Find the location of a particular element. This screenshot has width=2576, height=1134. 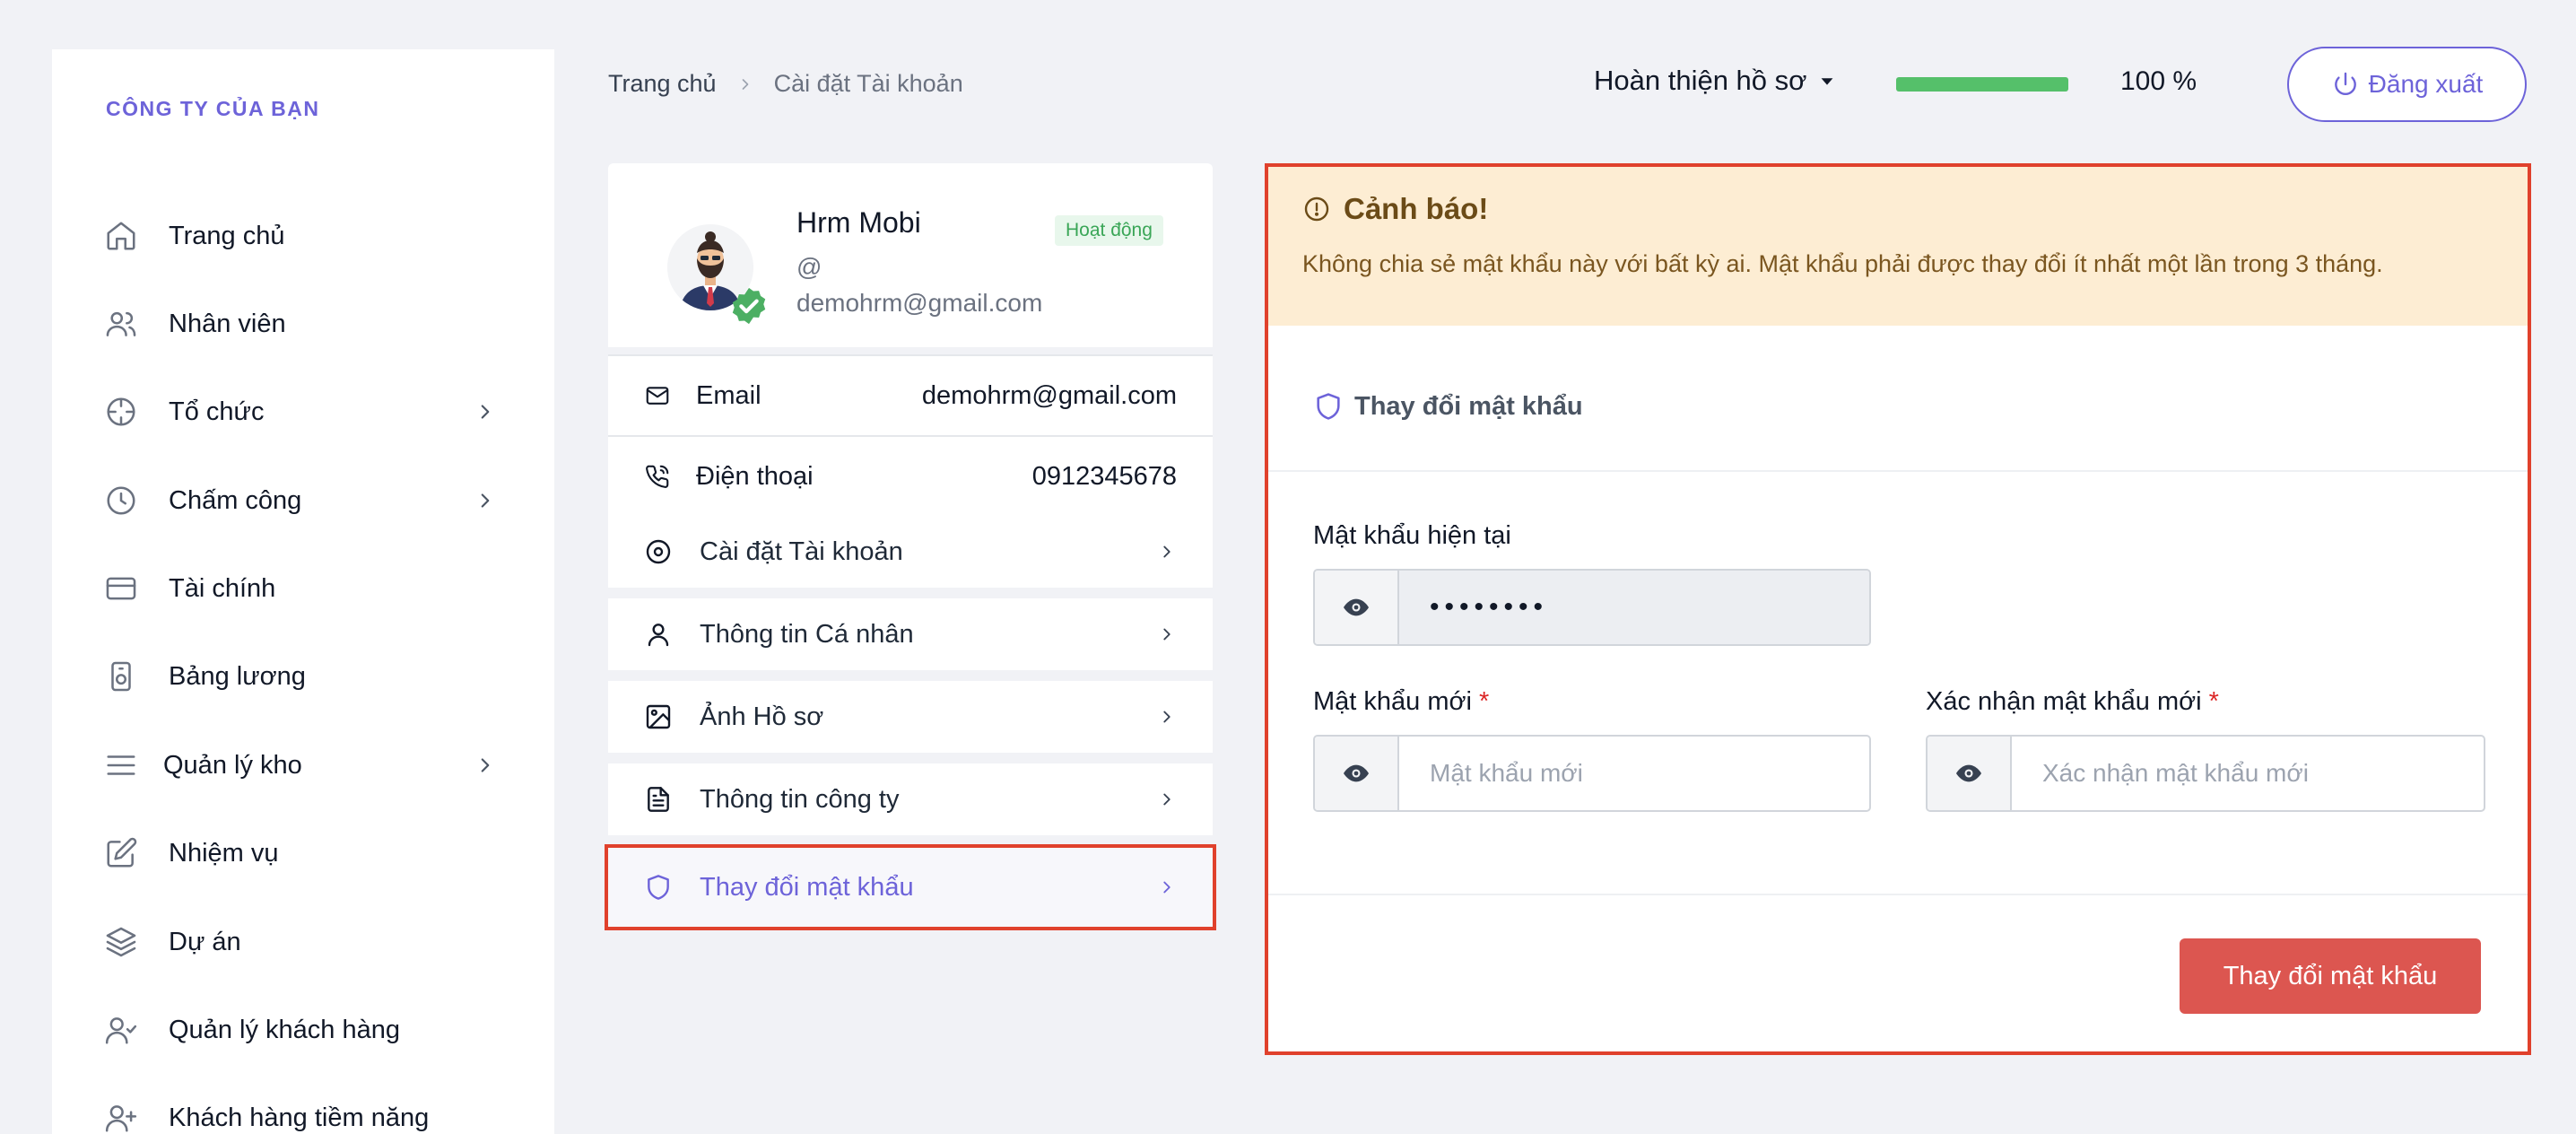

sidebar-item-employees: Nhân viên is located at coordinates (303, 323).